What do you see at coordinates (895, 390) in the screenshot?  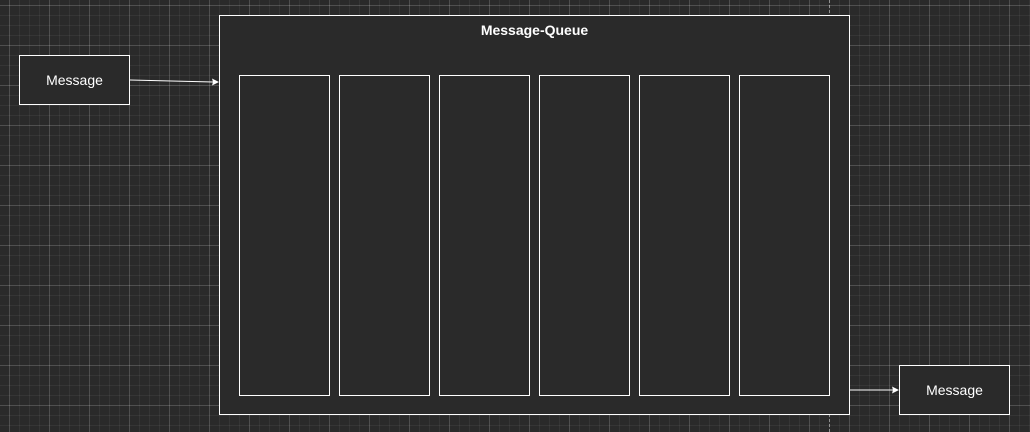 I see `output-arrowhead-icon` at bounding box center [895, 390].